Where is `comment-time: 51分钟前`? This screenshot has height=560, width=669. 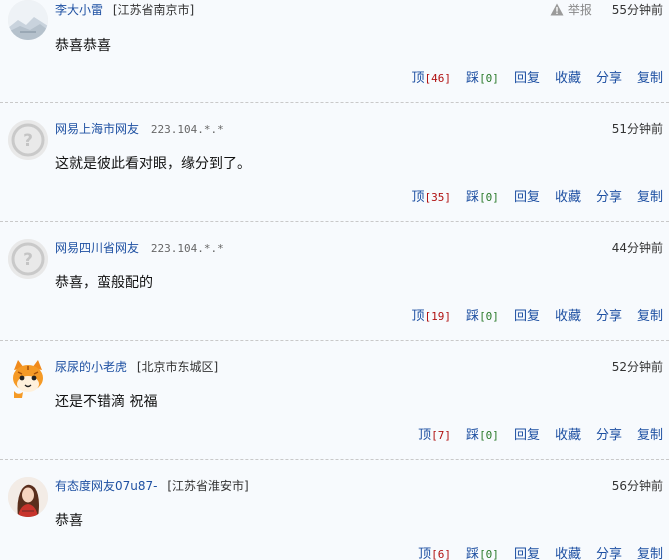
comment-time: 51分钟前 is located at coordinates (637, 129).